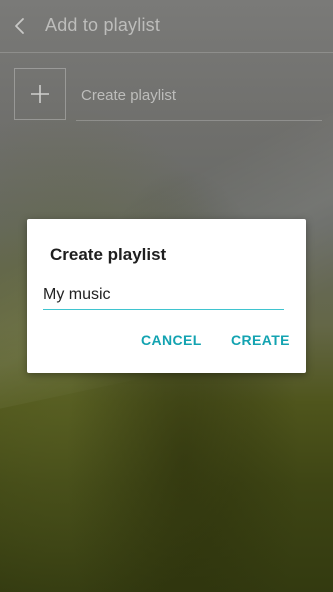  I want to click on cancel-button: CANCEL, so click(171, 340).